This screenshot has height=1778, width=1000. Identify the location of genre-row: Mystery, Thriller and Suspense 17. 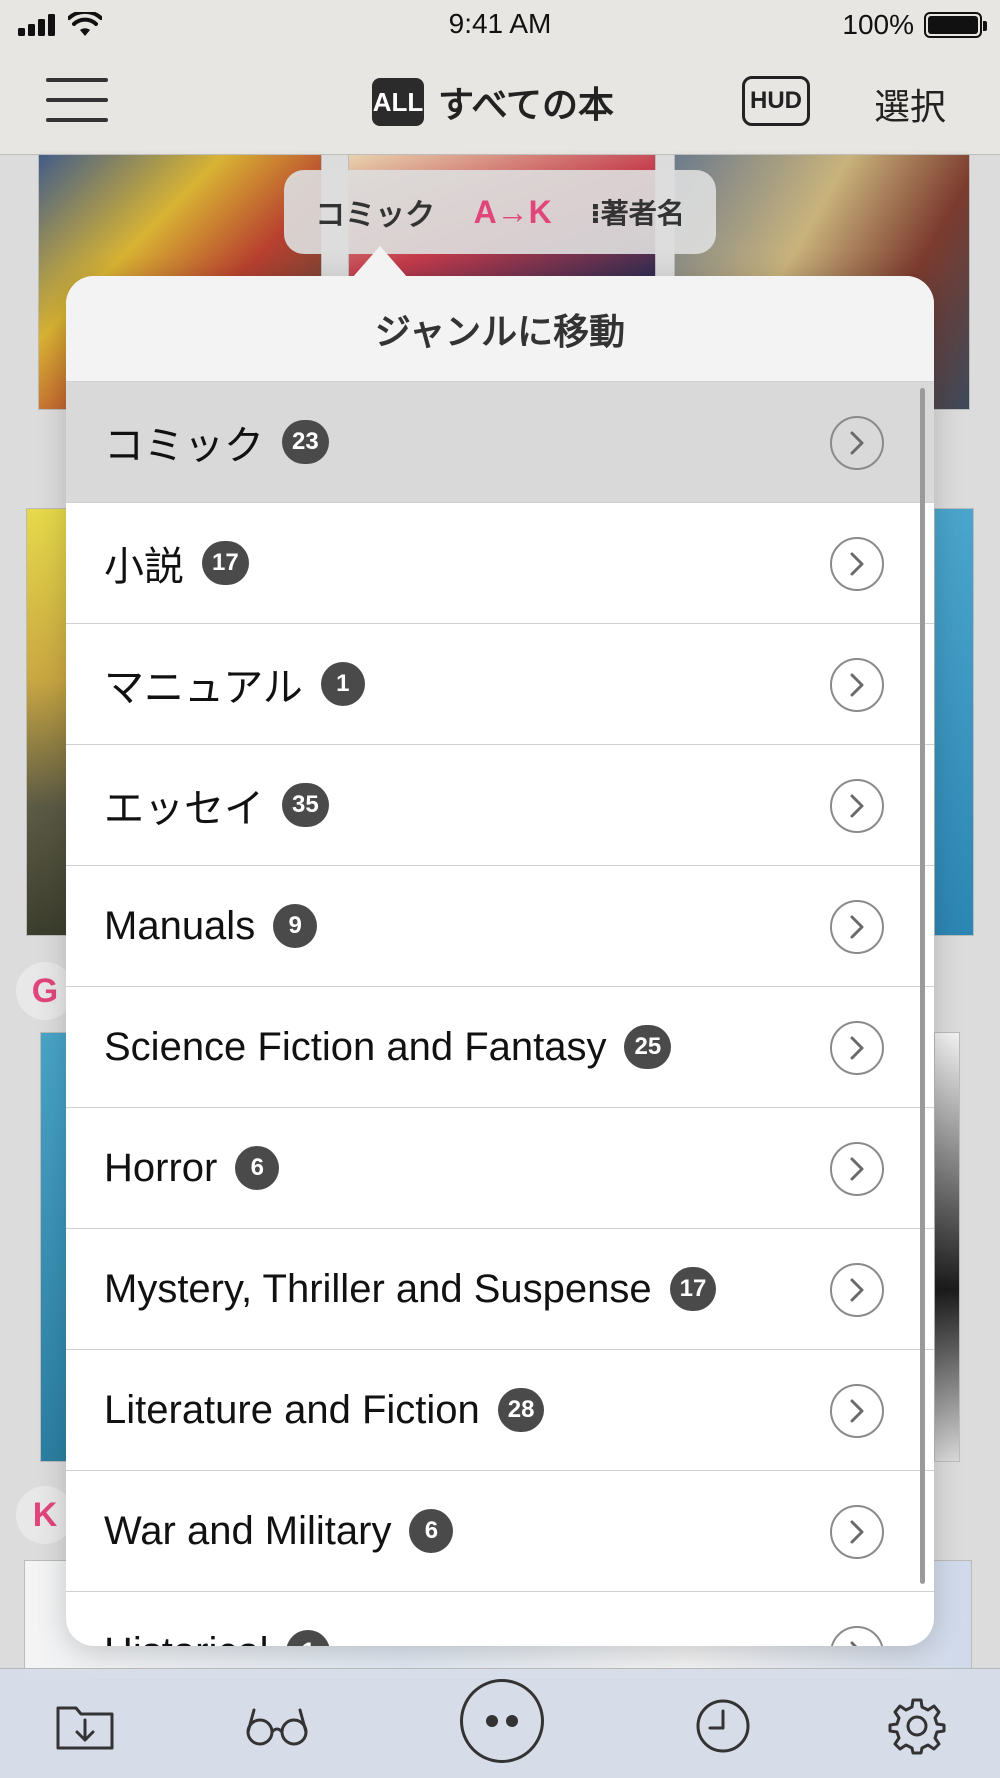
(500, 1289).